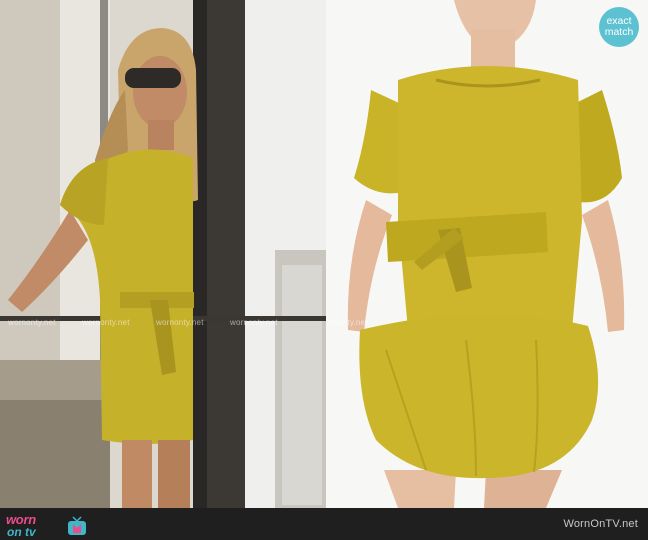  What do you see at coordinates (619, 32) in the screenshot?
I see `badge-line2: match` at bounding box center [619, 32].